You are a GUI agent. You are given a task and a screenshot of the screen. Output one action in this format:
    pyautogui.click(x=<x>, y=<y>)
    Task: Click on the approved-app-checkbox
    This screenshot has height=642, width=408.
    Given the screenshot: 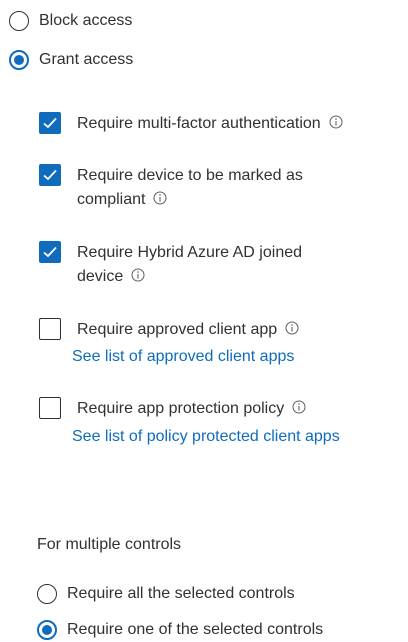 What is the action you would take?
    pyautogui.click(x=50, y=329)
    